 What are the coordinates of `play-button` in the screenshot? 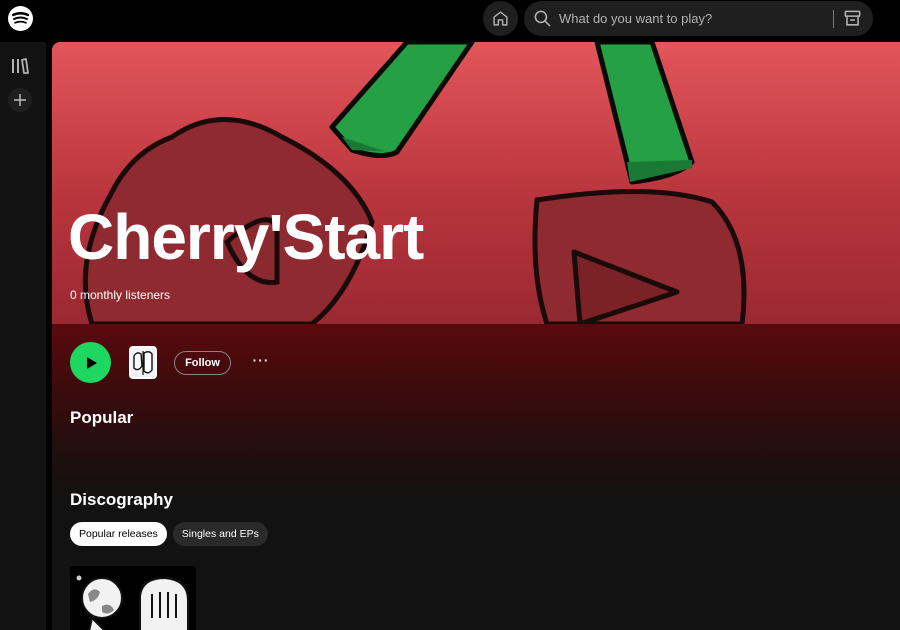 It's located at (90, 362).